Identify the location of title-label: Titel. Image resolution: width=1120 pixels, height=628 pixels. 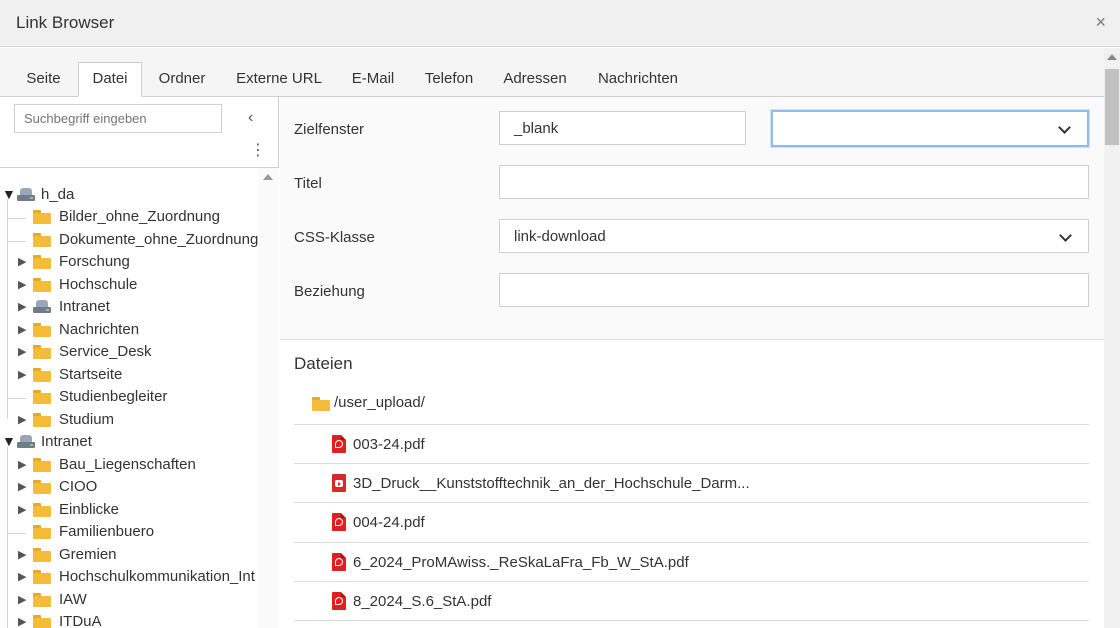
(308, 183).